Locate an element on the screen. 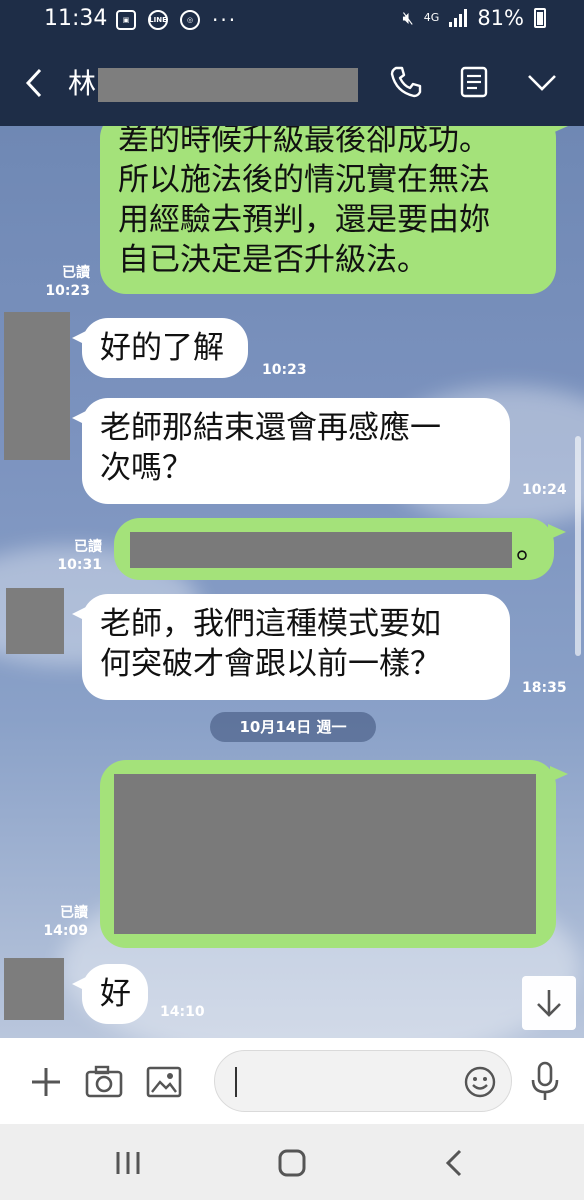  message-meta: 已讀 10:31 is located at coordinates (77, 556).